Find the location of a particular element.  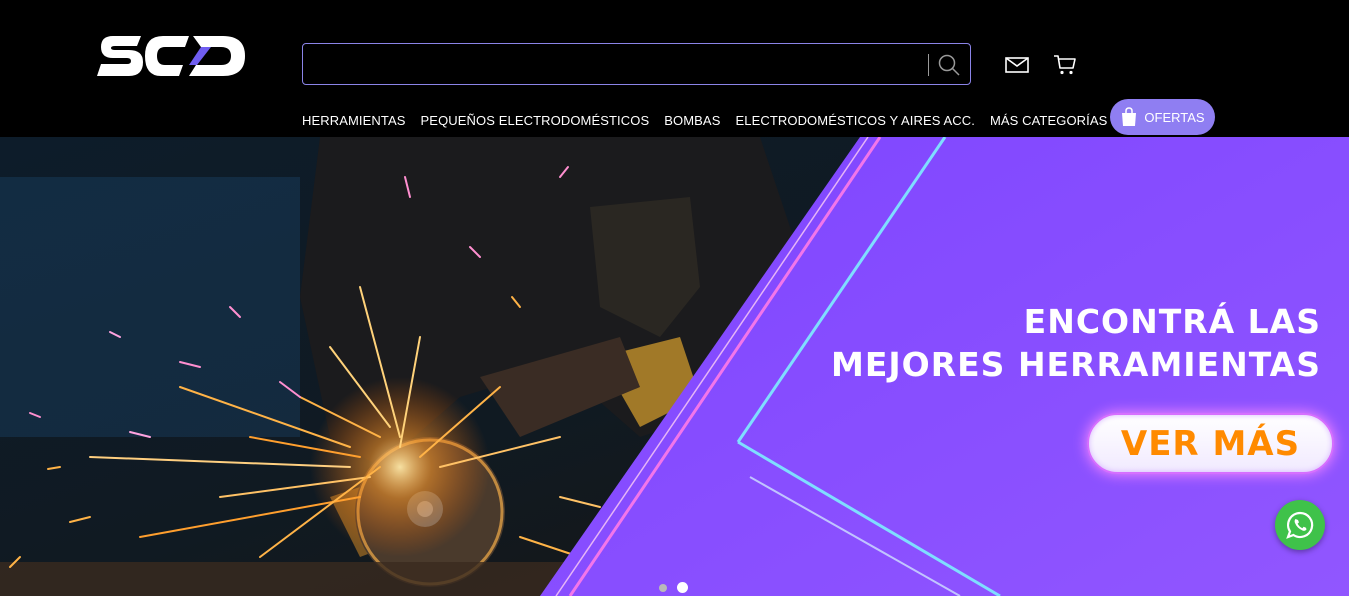

ofertas-button: OFERTAS is located at coordinates (1162, 117).